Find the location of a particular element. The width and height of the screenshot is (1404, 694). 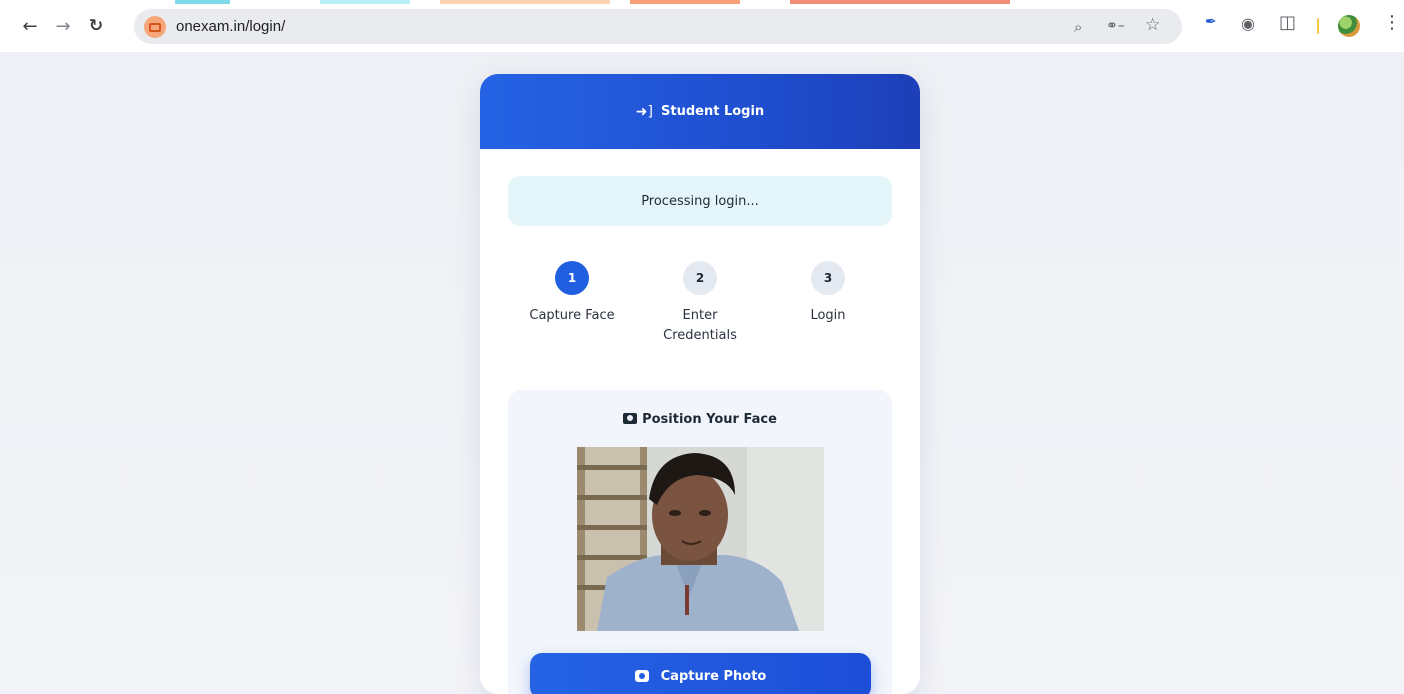

card-header: ➜] Student Login is located at coordinates (700, 111).